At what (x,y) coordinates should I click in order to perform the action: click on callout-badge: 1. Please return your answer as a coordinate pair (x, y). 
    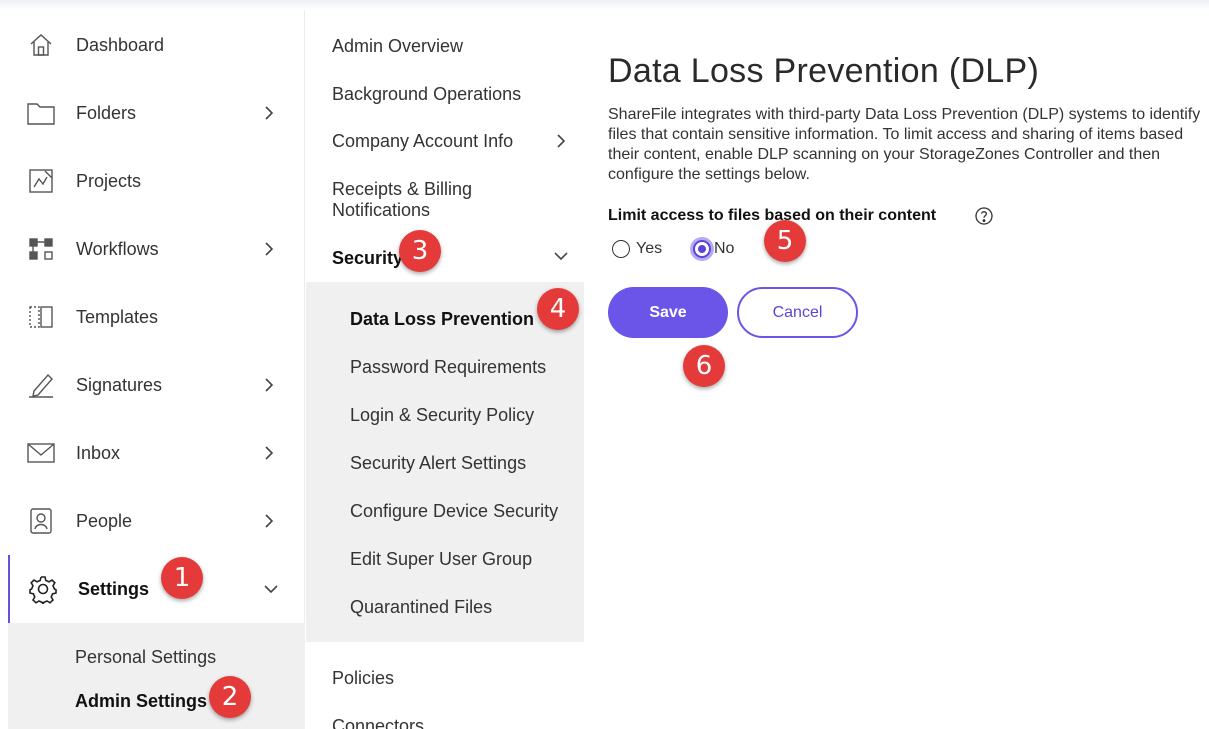
    Looking at the image, I should click on (182, 578).